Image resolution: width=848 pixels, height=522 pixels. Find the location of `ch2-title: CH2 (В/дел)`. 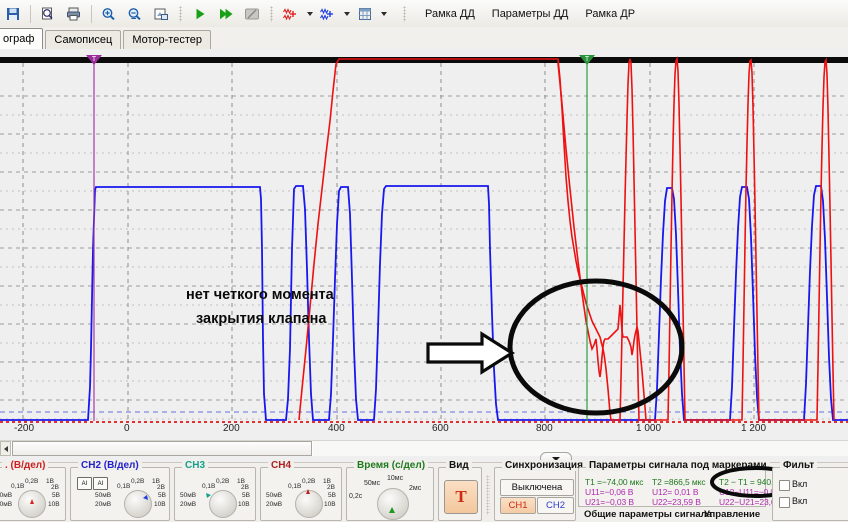

ch2-title: CH2 (В/дел) is located at coordinates (110, 465).